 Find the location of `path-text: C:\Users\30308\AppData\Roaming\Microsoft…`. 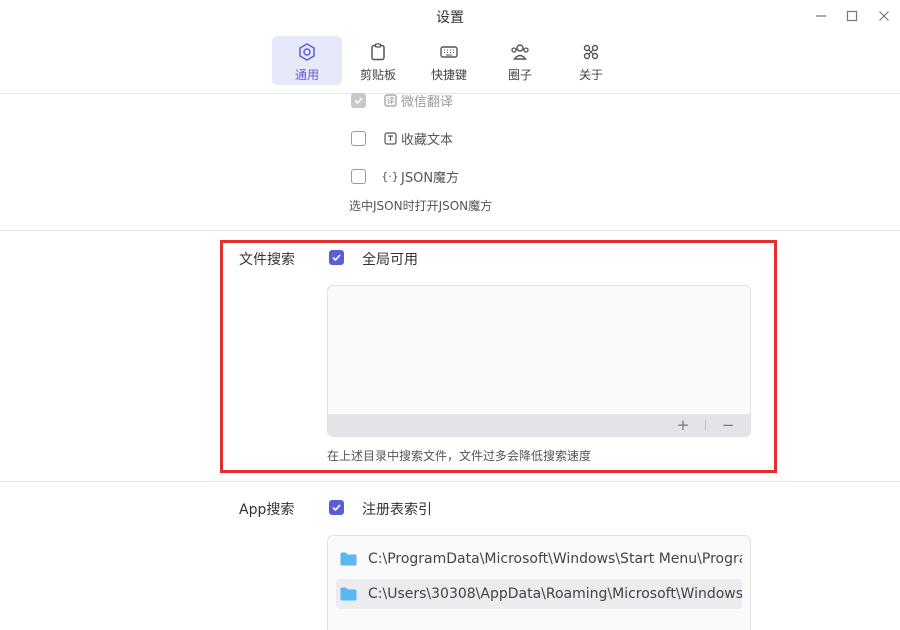

path-text: C:\Users\30308\AppData\Roaming\Microsoft… is located at coordinates (555, 594).